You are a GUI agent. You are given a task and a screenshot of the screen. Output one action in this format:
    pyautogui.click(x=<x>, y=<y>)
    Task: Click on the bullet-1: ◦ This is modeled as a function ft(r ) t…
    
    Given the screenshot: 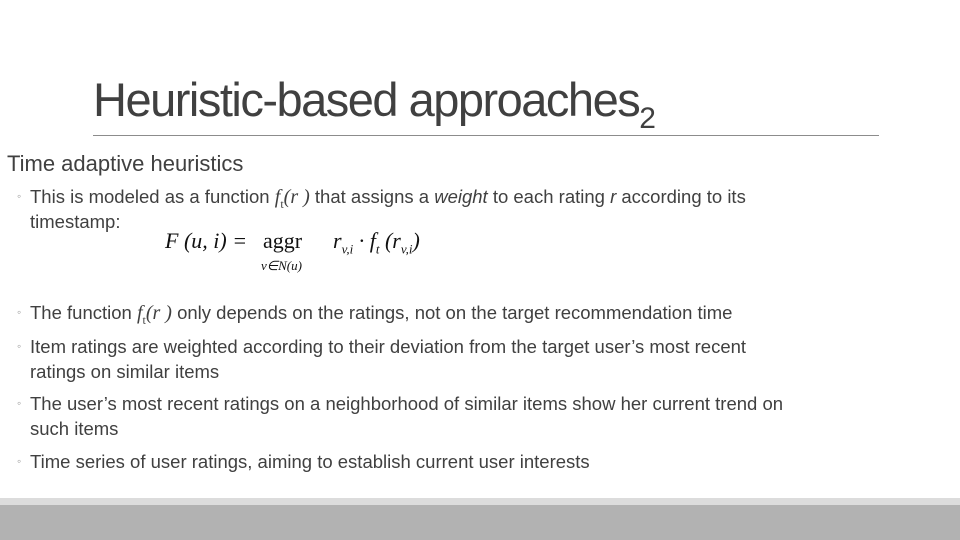 What is the action you would take?
    pyautogui.click(x=381, y=200)
    